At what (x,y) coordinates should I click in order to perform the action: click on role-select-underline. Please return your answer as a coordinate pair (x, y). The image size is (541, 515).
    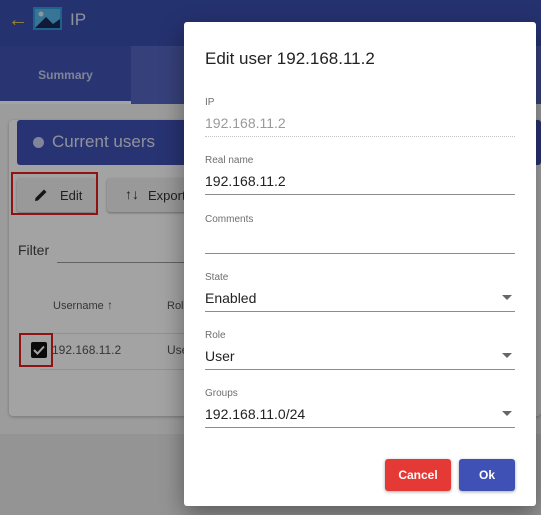
    Looking at the image, I should click on (360, 369).